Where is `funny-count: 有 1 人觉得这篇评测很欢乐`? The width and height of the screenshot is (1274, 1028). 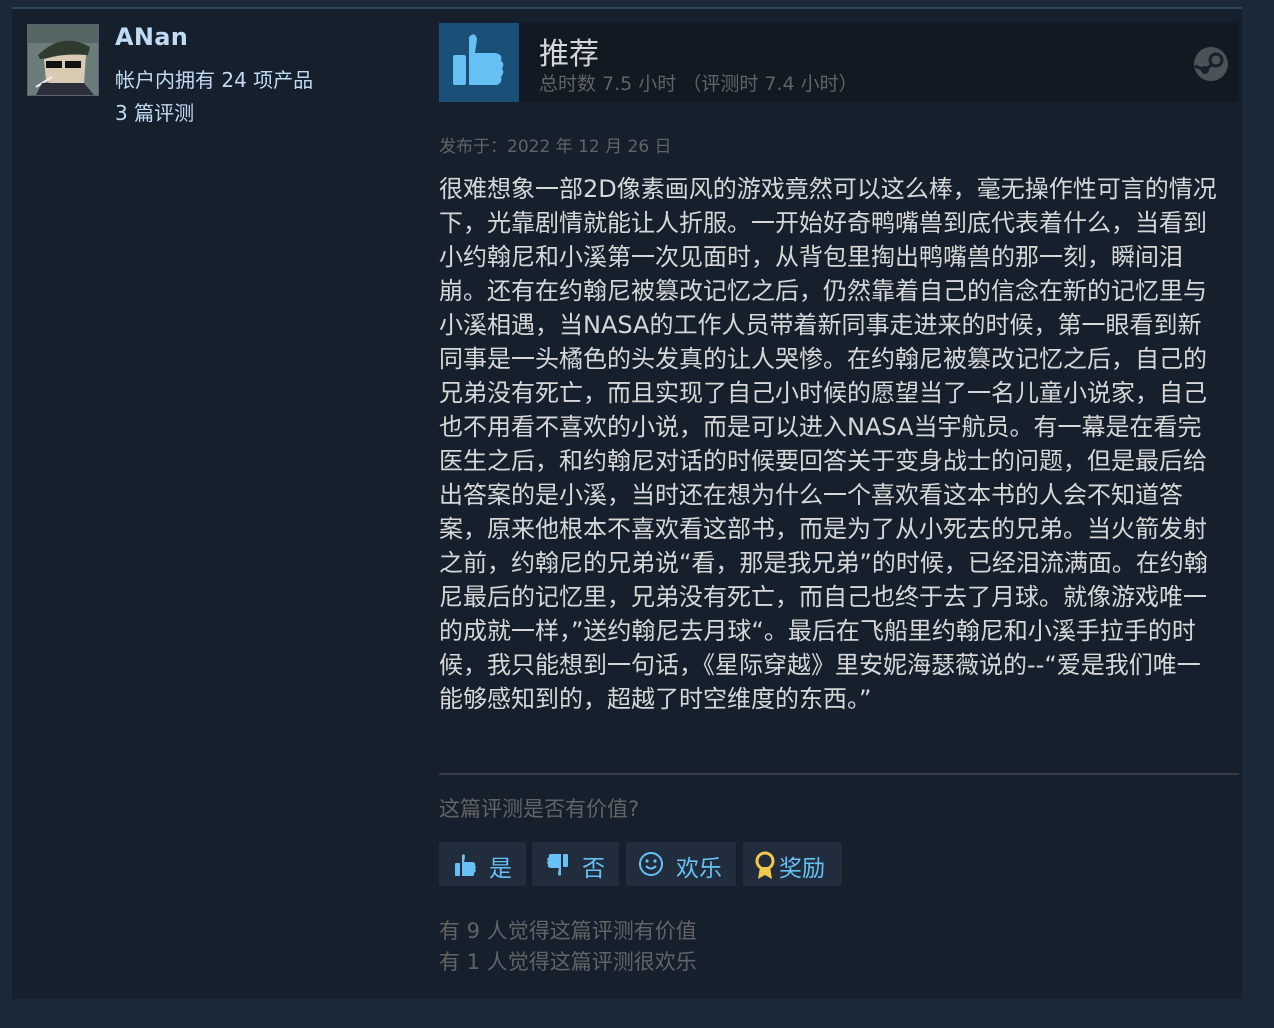
funny-count: 有 1 人觉得这篇评测很欢乐 is located at coordinates (568, 962).